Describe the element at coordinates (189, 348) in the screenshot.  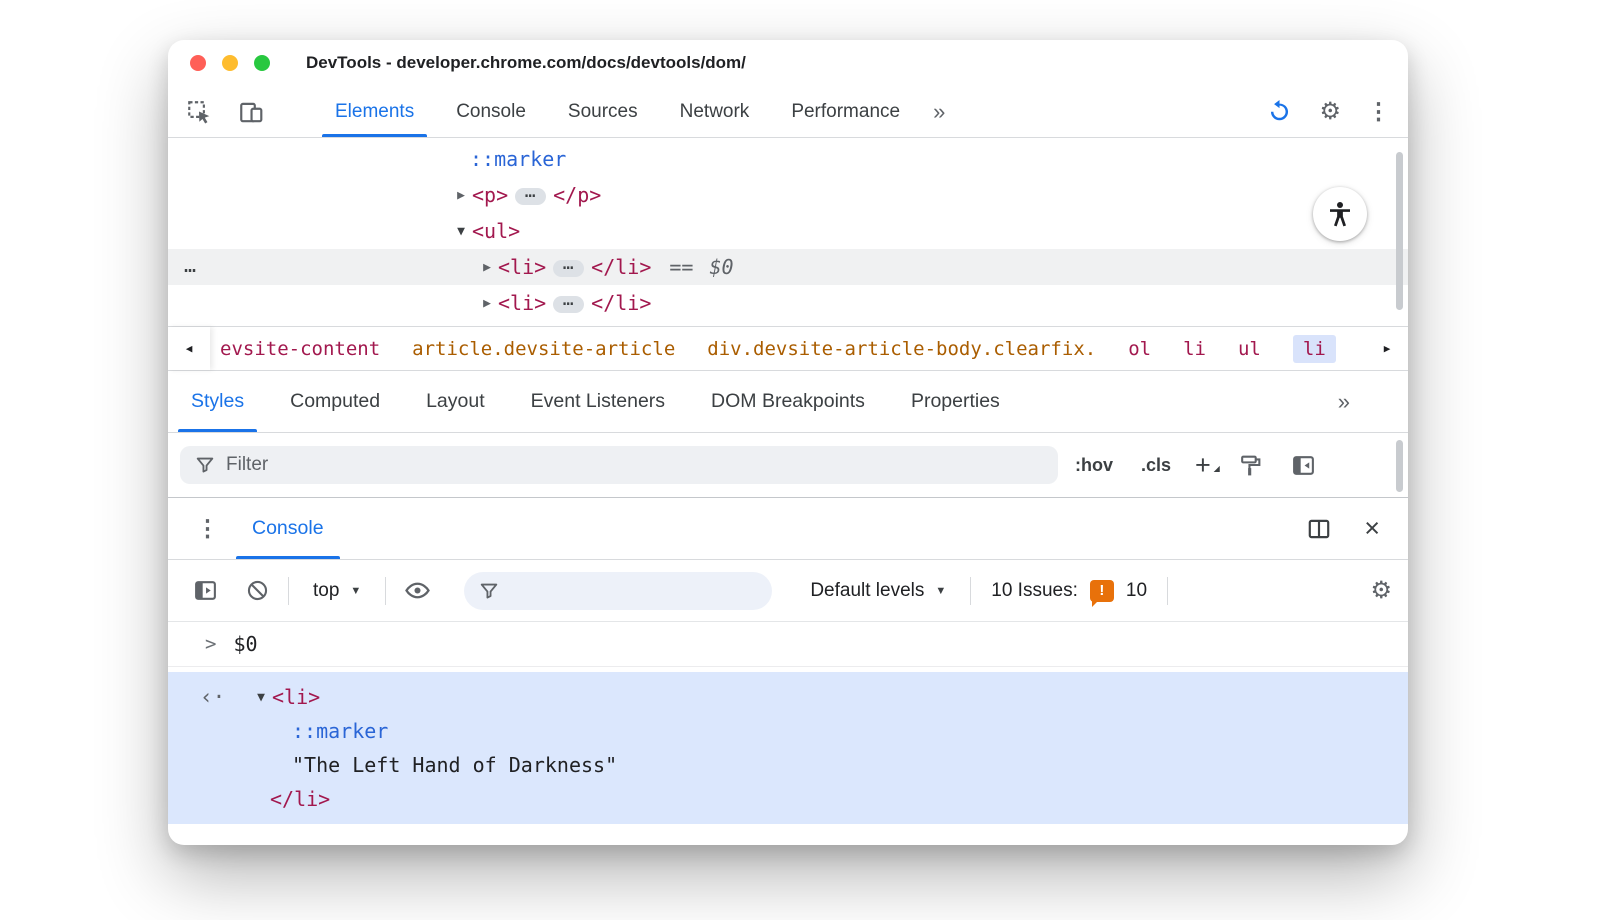
I see `breadcrumb-scroll-left-button: ◀` at that location.